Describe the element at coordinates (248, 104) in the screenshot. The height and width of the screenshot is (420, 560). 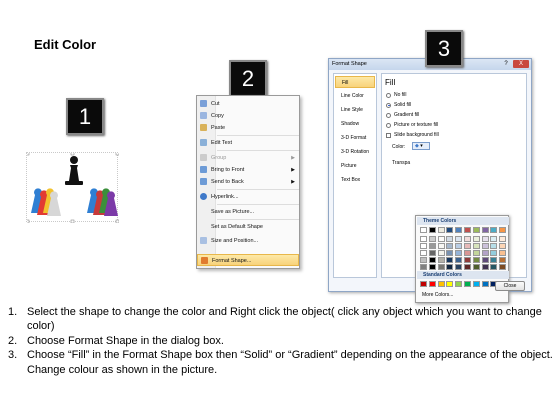
I see `menu-item-cut: Cut` at that location.